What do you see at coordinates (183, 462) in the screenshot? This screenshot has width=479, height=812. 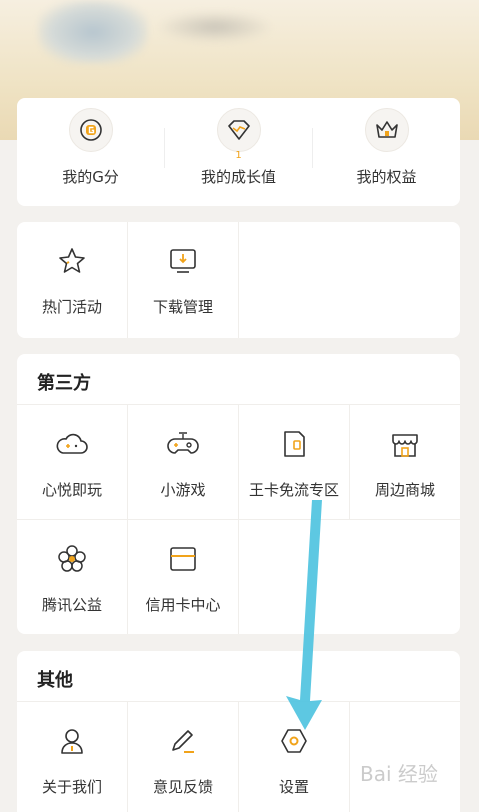 I see `mini-games-button: 小游戏` at bounding box center [183, 462].